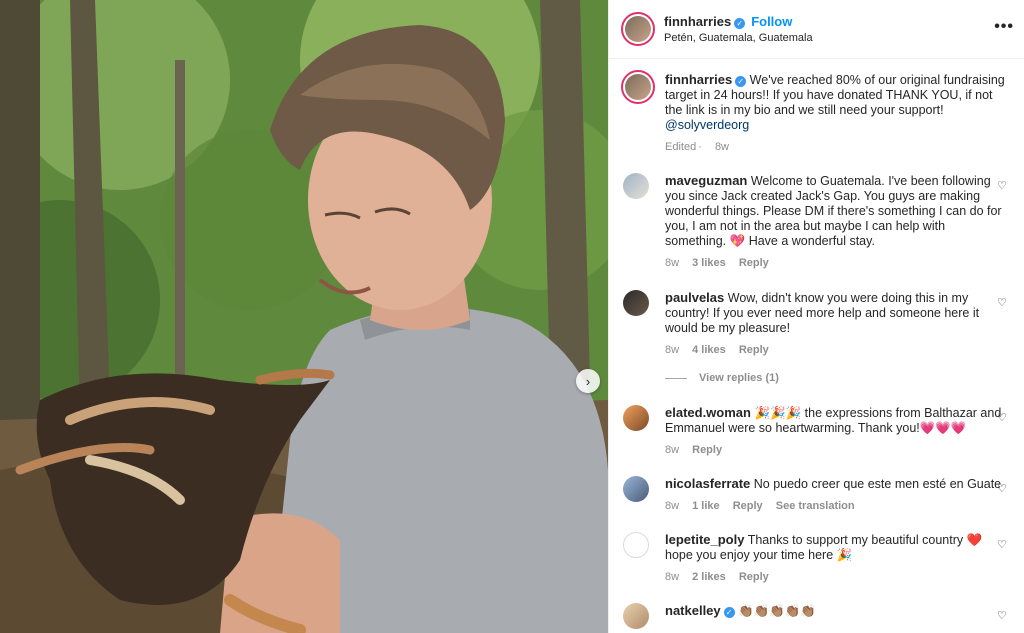 The height and width of the screenshot is (633, 1024). What do you see at coordinates (693, 610) in the screenshot?
I see `commenter-username: natkelley` at bounding box center [693, 610].